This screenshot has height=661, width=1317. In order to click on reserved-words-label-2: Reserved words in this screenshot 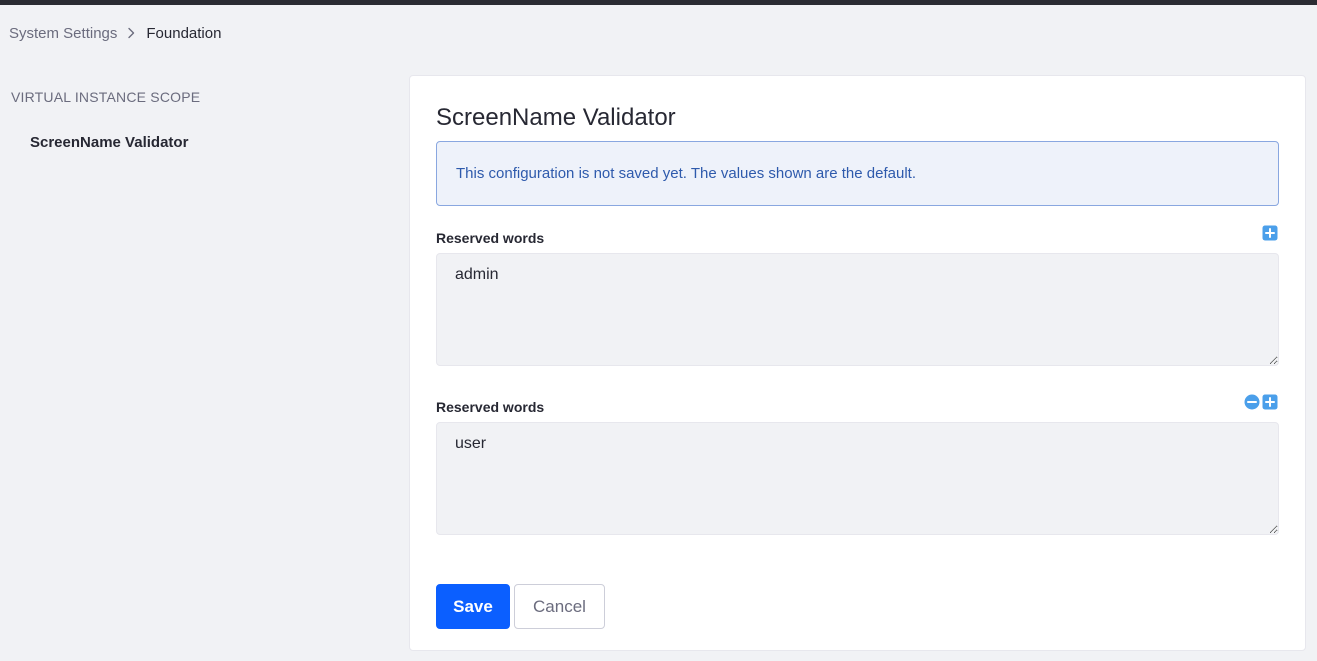, I will do `click(490, 407)`.